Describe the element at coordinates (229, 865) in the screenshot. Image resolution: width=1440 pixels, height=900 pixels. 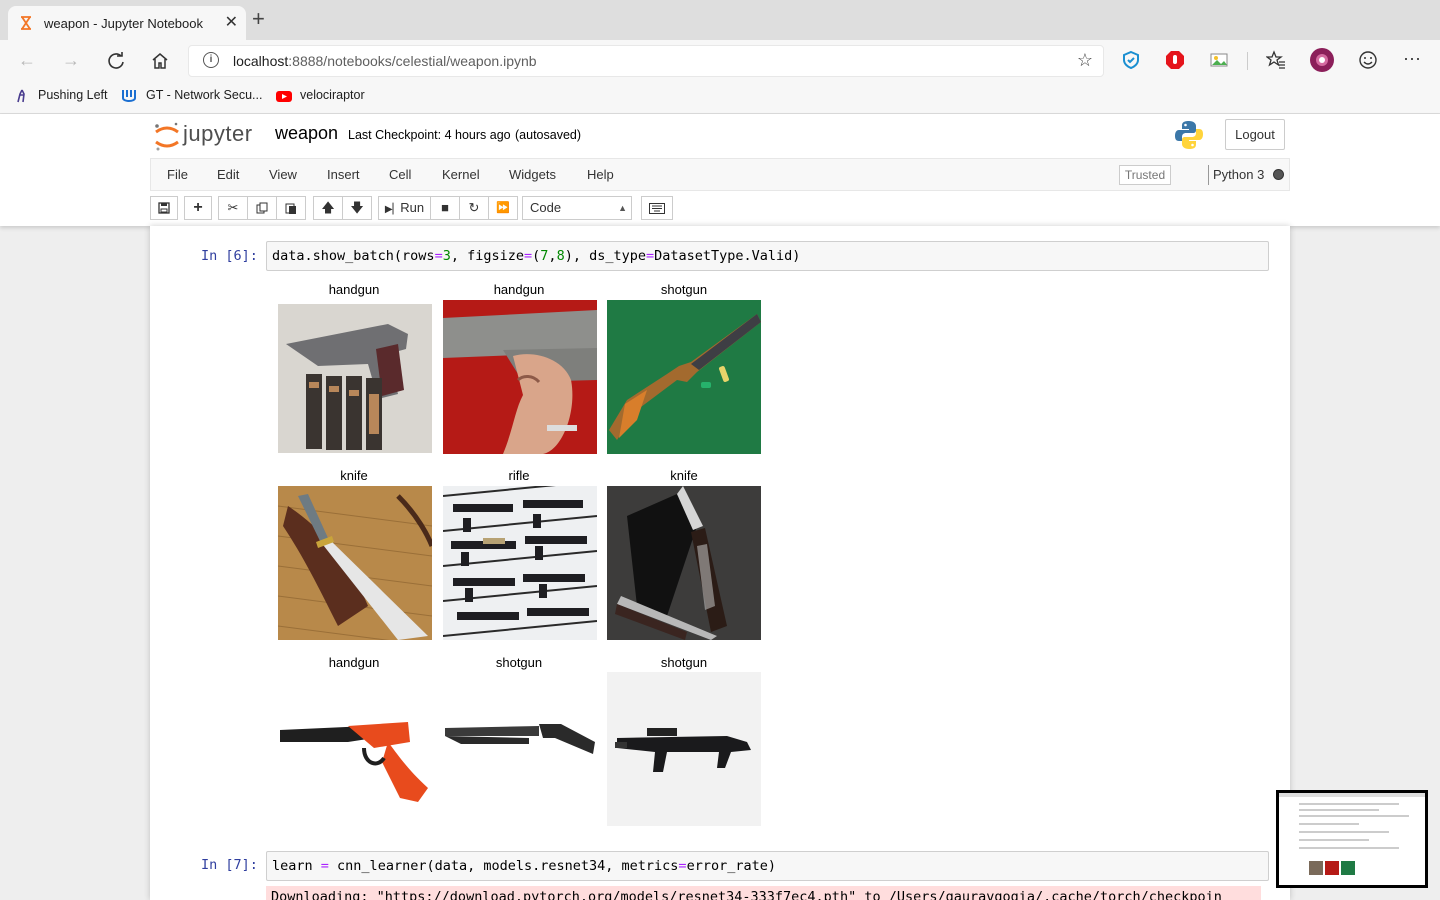
I see `cell-prompt: In [7]:` at that location.